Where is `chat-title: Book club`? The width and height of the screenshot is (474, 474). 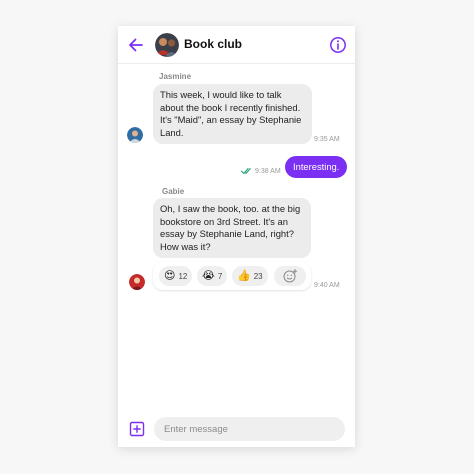
chat-title: Book club is located at coordinates (213, 44).